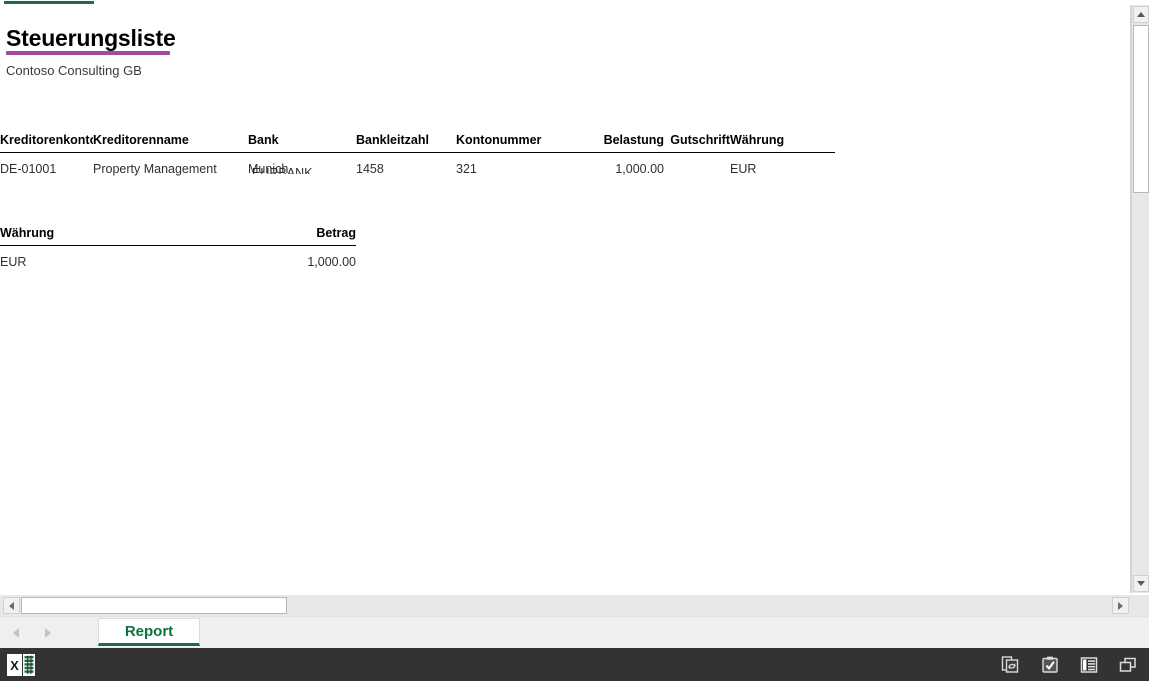  What do you see at coordinates (639, 169) in the screenshot?
I see `cell-belastung: 1,000.00` at bounding box center [639, 169].